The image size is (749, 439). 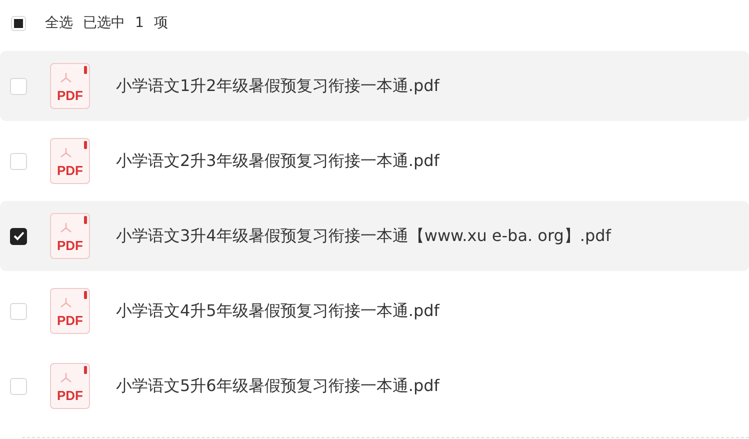 What do you see at coordinates (278, 161) in the screenshot?
I see `file-name: 小学语文2升3年级暑假预复习衔接一本通.pdf` at bounding box center [278, 161].